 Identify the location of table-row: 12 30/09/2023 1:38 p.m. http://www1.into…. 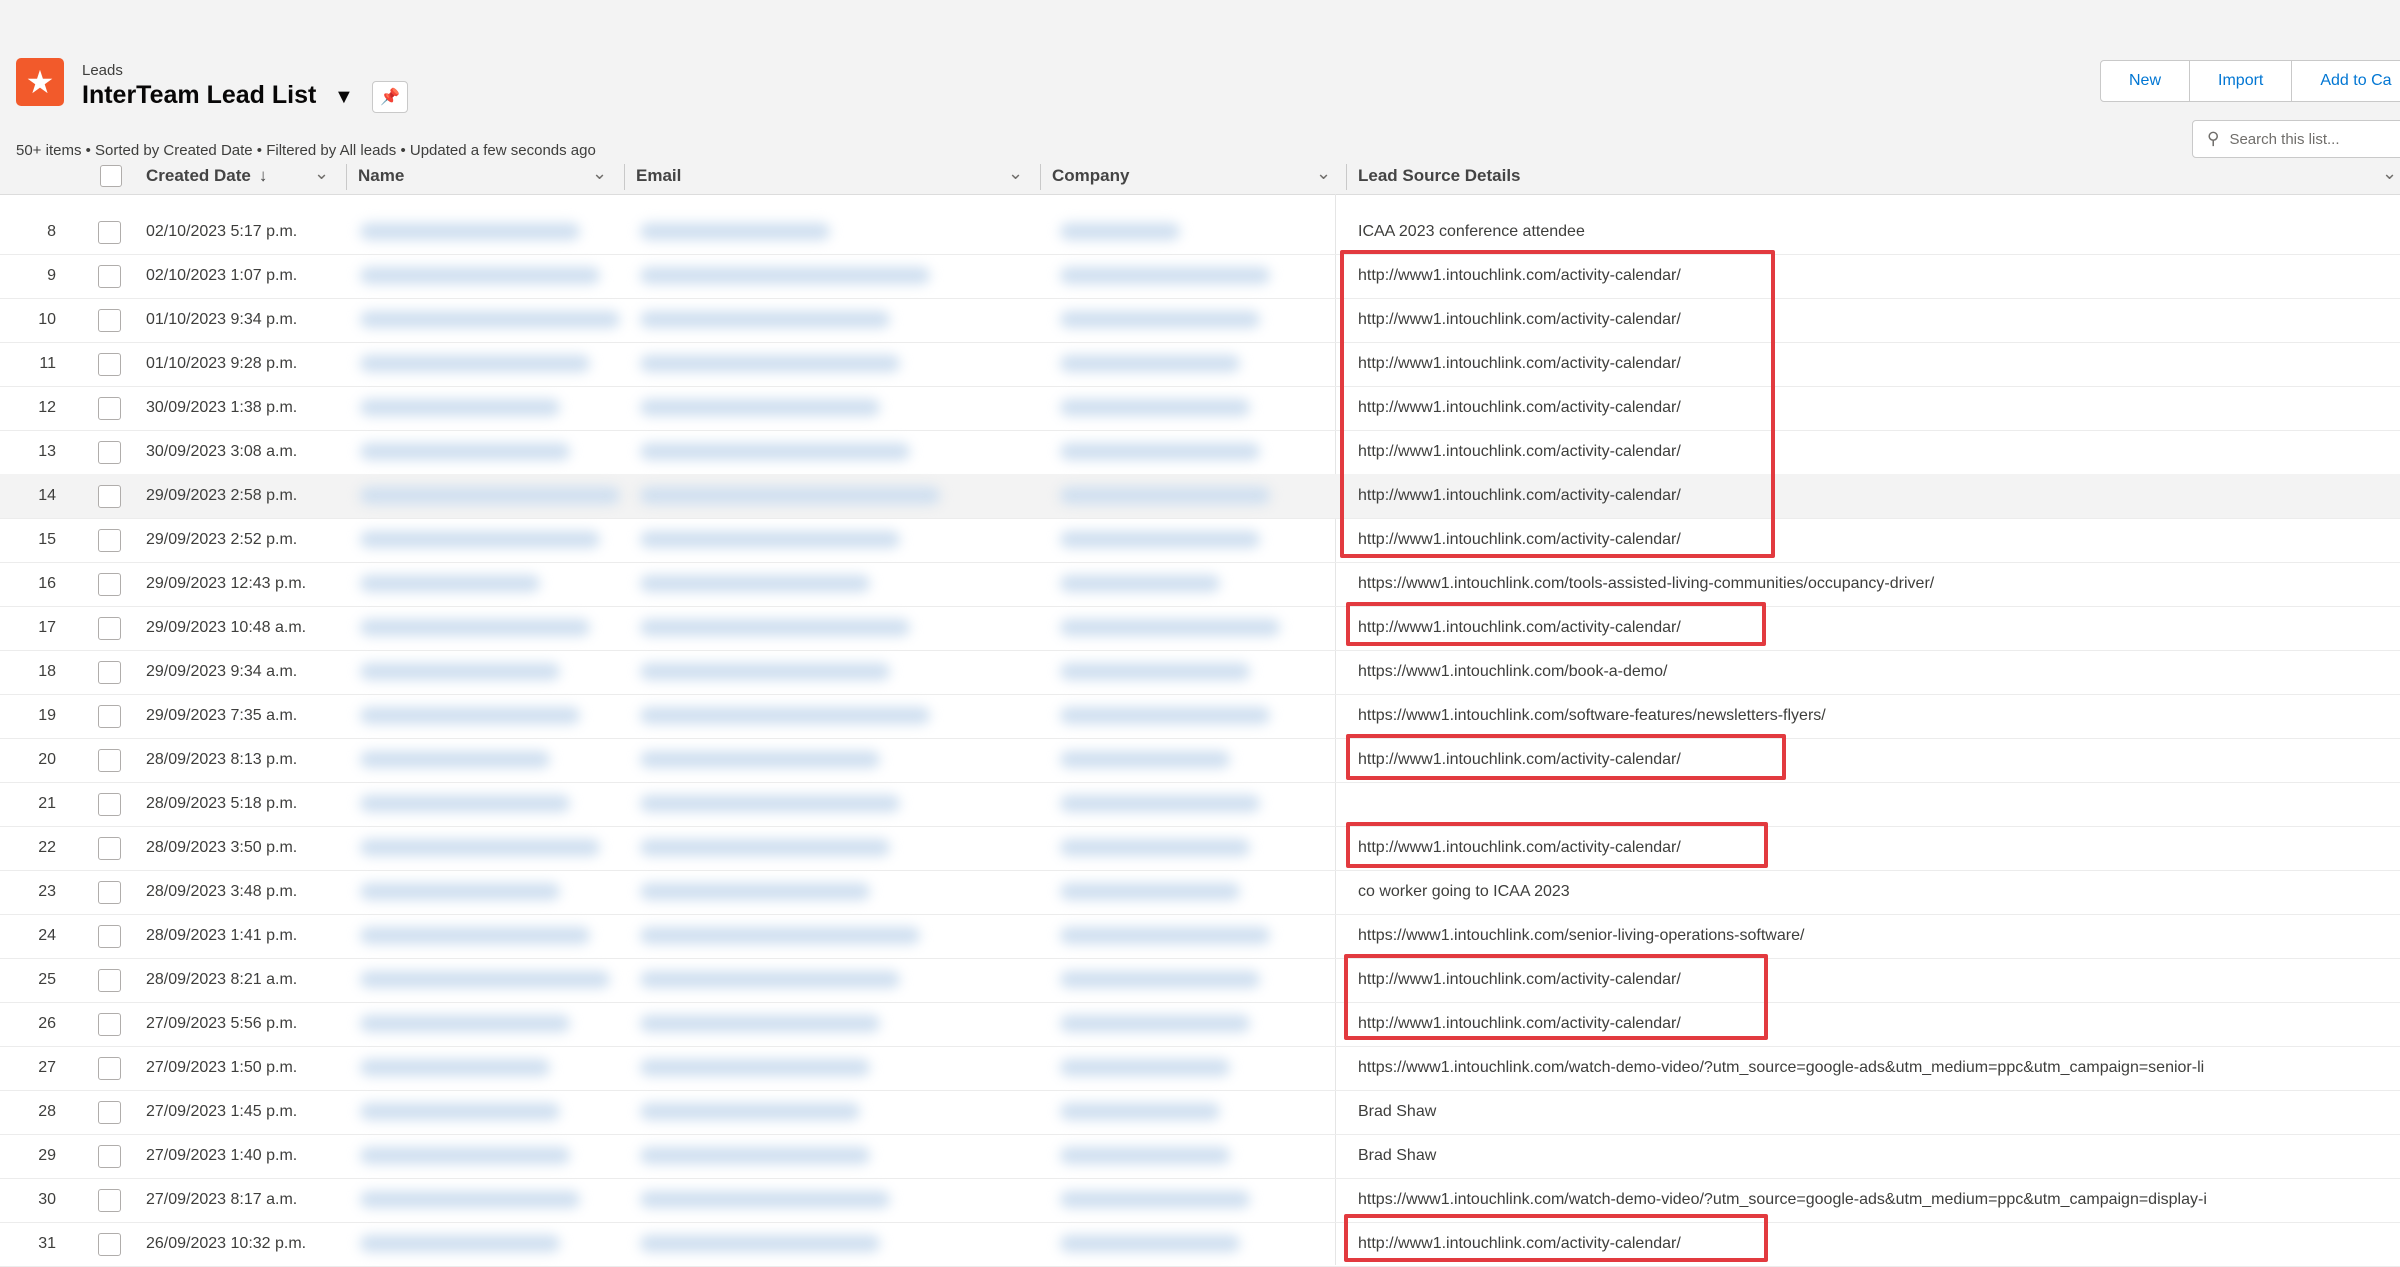
(1200, 408).